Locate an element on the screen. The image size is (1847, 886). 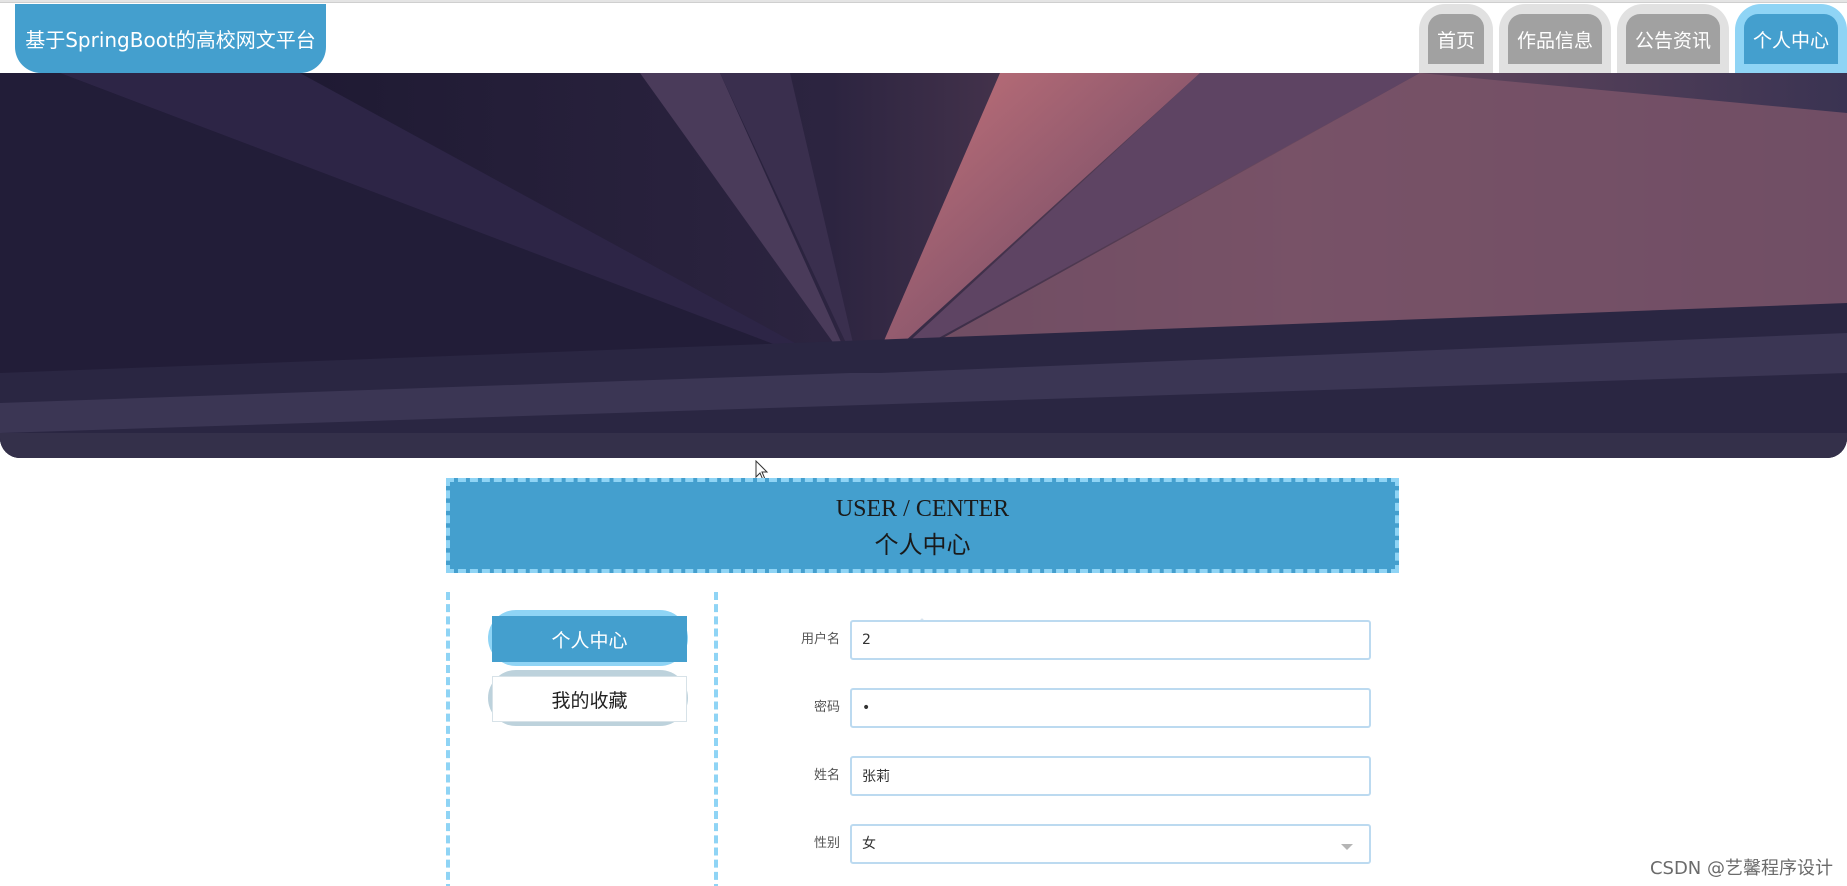
sidebar-item-label: 个人中心 is located at coordinates (589, 639).